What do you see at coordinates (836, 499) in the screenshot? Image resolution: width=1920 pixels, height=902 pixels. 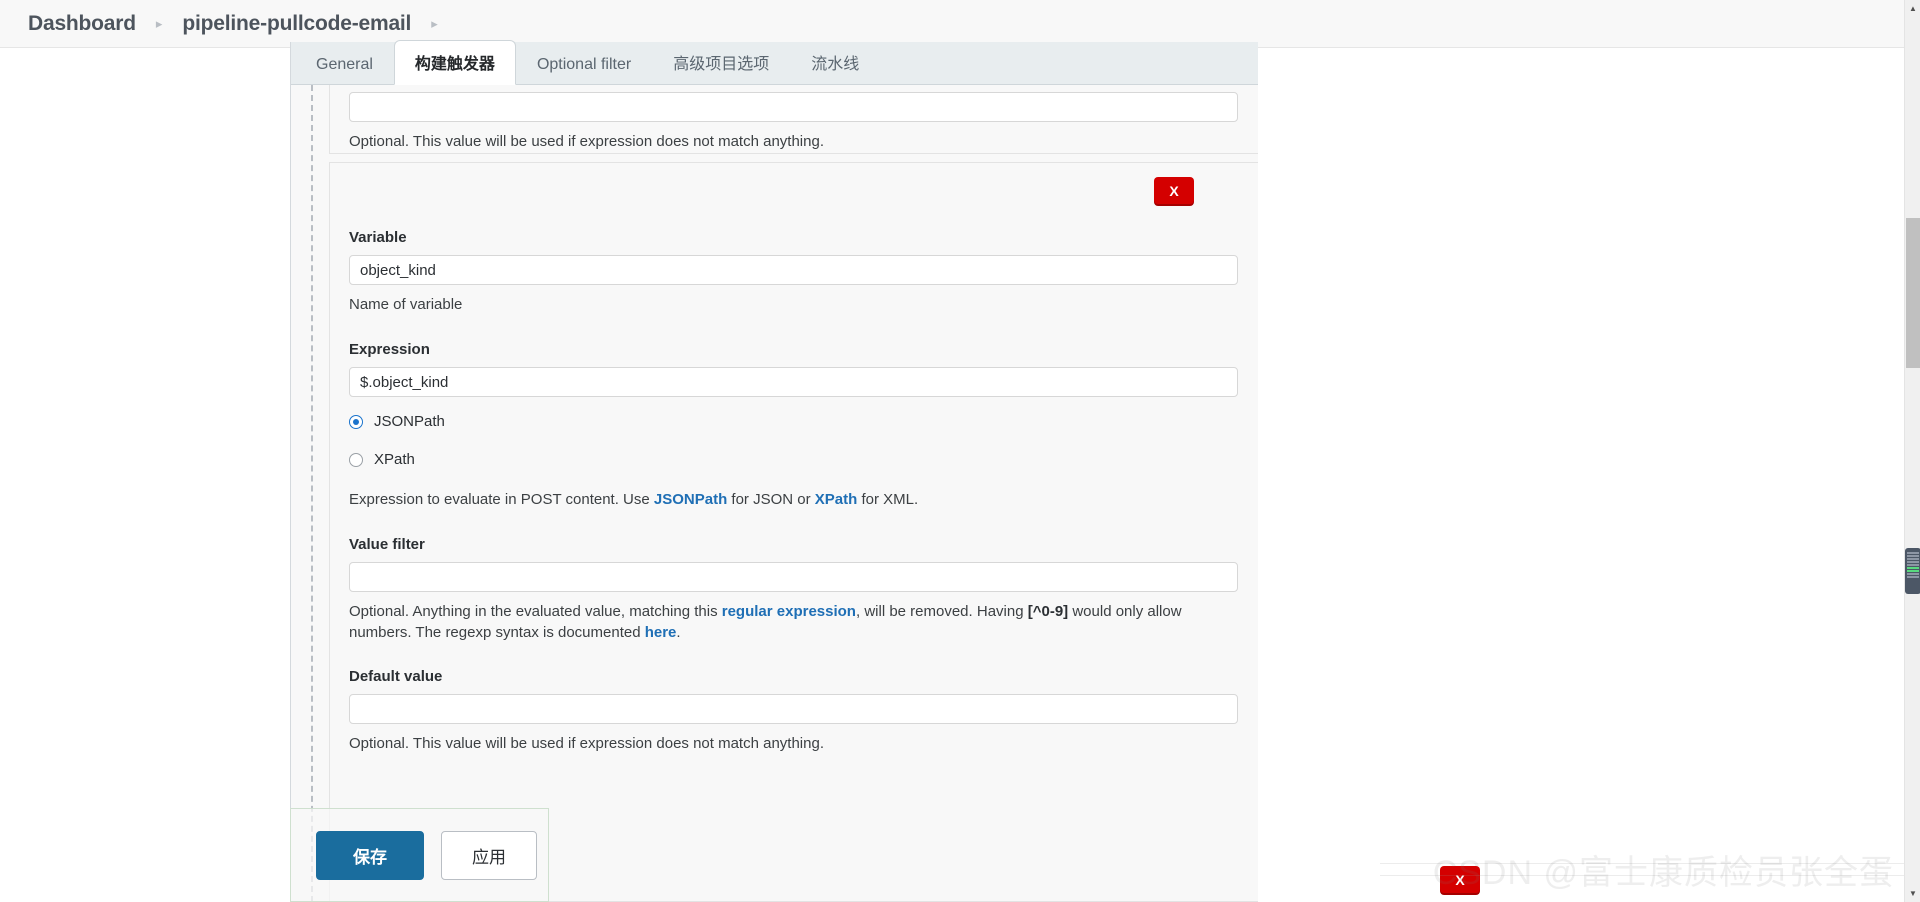 I see `xpath-link: XPath` at bounding box center [836, 499].